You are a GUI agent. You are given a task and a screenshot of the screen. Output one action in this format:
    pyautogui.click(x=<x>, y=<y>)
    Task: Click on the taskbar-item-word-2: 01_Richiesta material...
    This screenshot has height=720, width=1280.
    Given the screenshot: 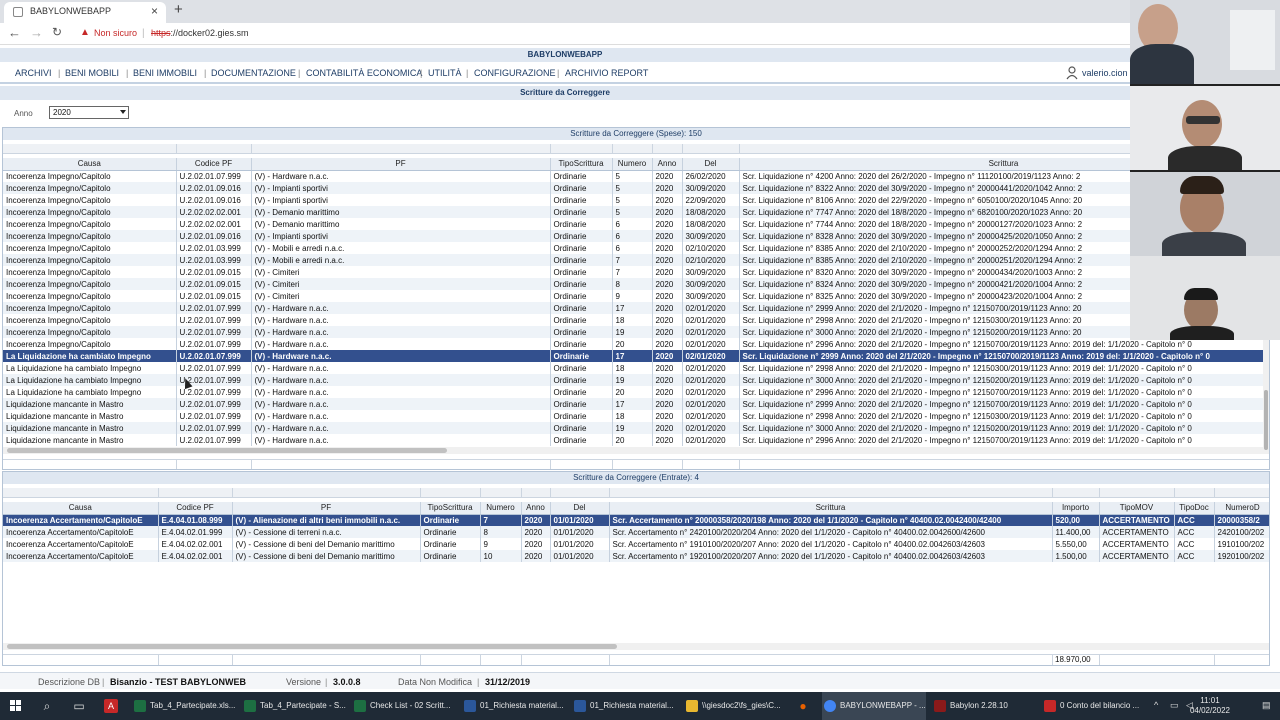 What is the action you would take?
    pyautogui.click(x=624, y=706)
    